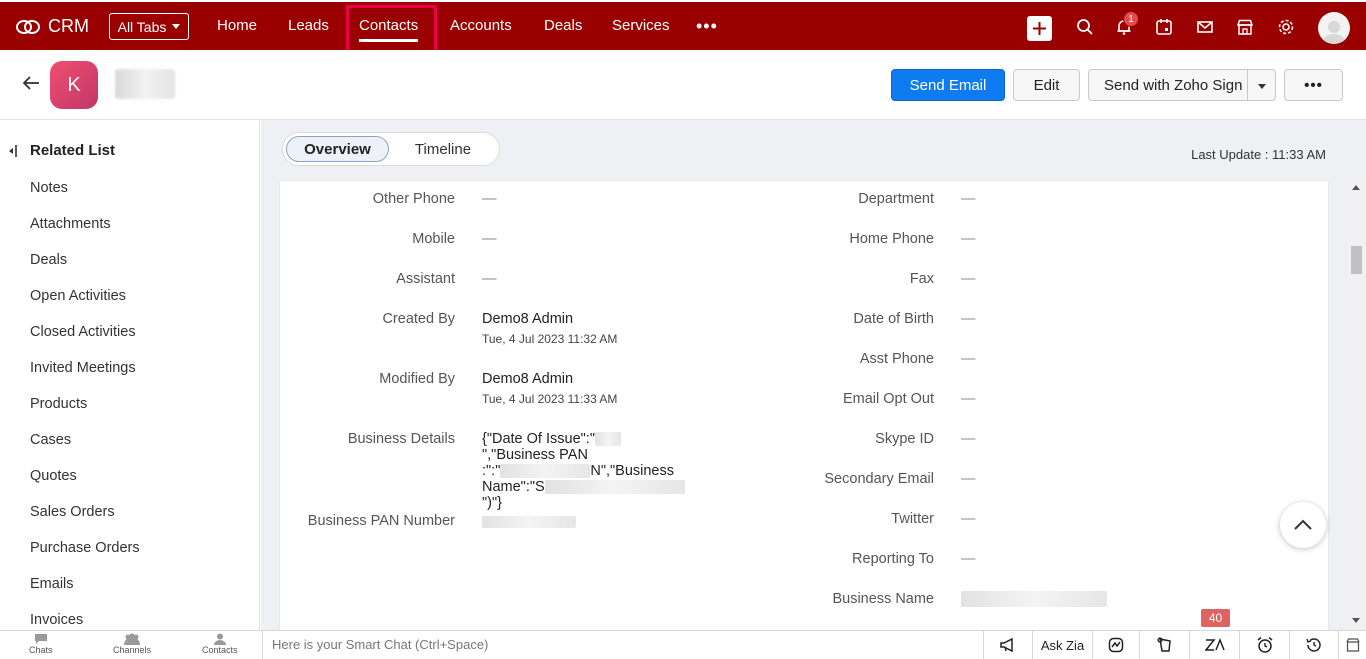  Describe the element at coordinates (550, 399) in the screenshot. I see `modified-by-date: Tue, 4 Jul 2023 11:33 AM` at that location.